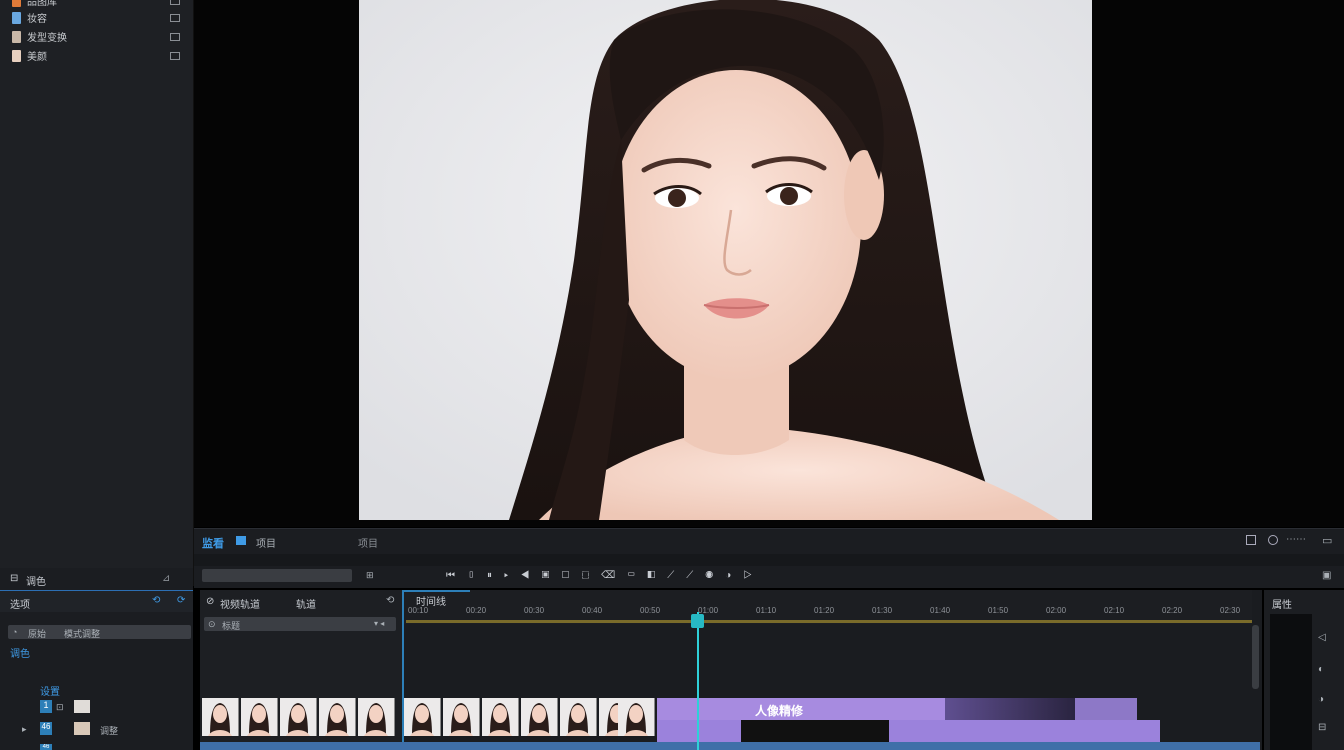  I want to click on panel-menu-icon: ⊿, so click(166, 578).